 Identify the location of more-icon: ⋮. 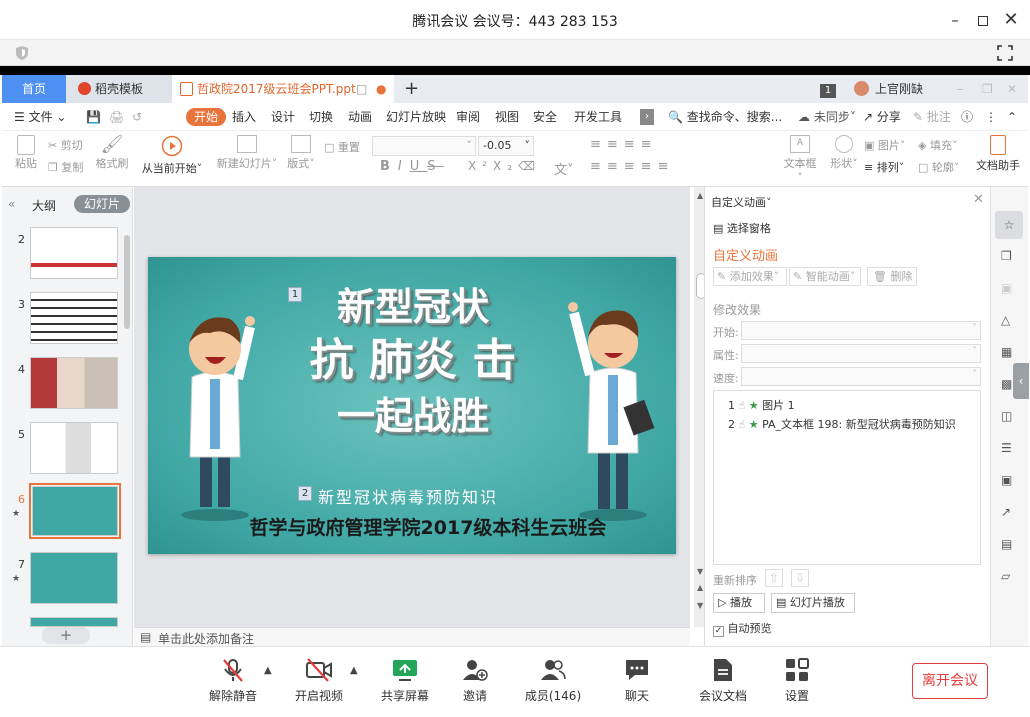
(991, 117).